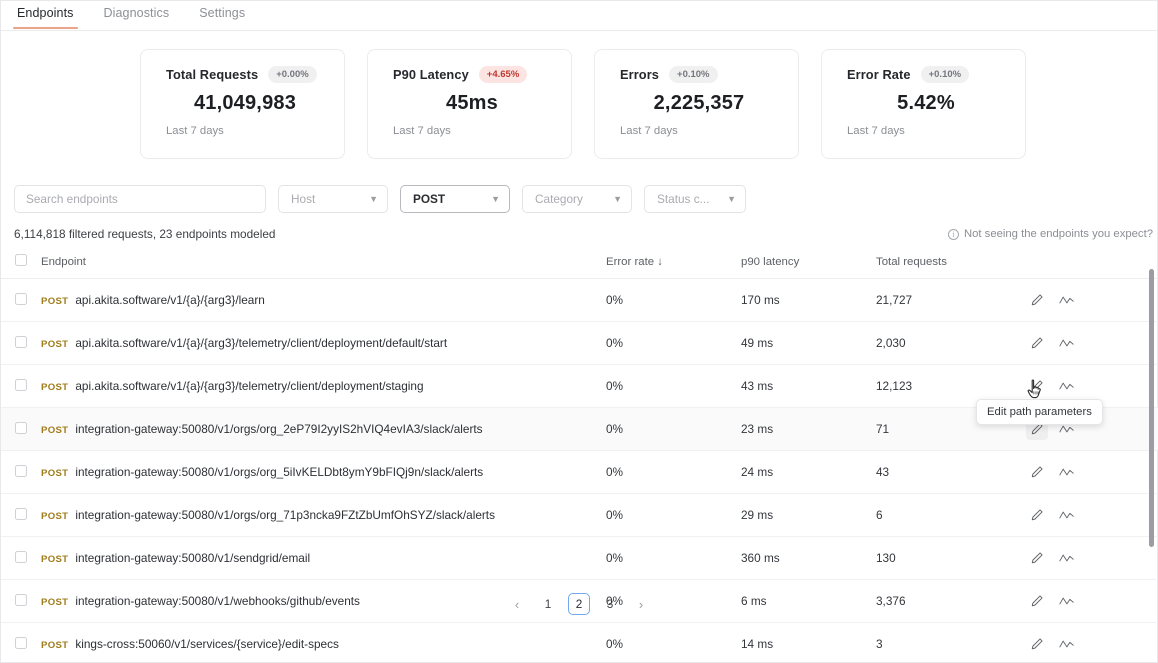  What do you see at coordinates (640, 74) in the screenshot?
I see `metric-card-title: Errors` at bounding box center [640, 74].